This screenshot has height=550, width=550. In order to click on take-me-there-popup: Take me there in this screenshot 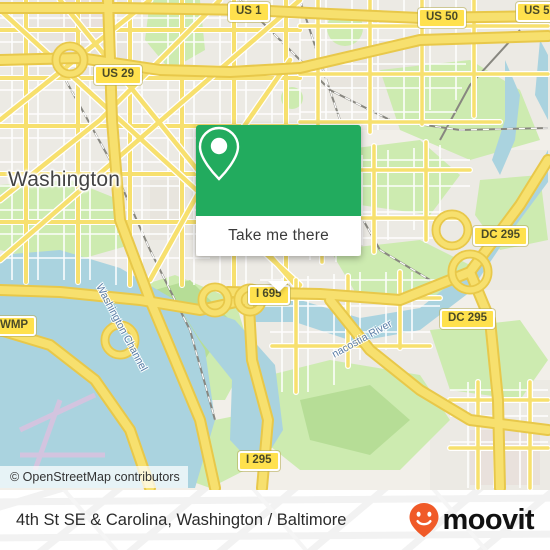, I will do `click(278, 208)`.